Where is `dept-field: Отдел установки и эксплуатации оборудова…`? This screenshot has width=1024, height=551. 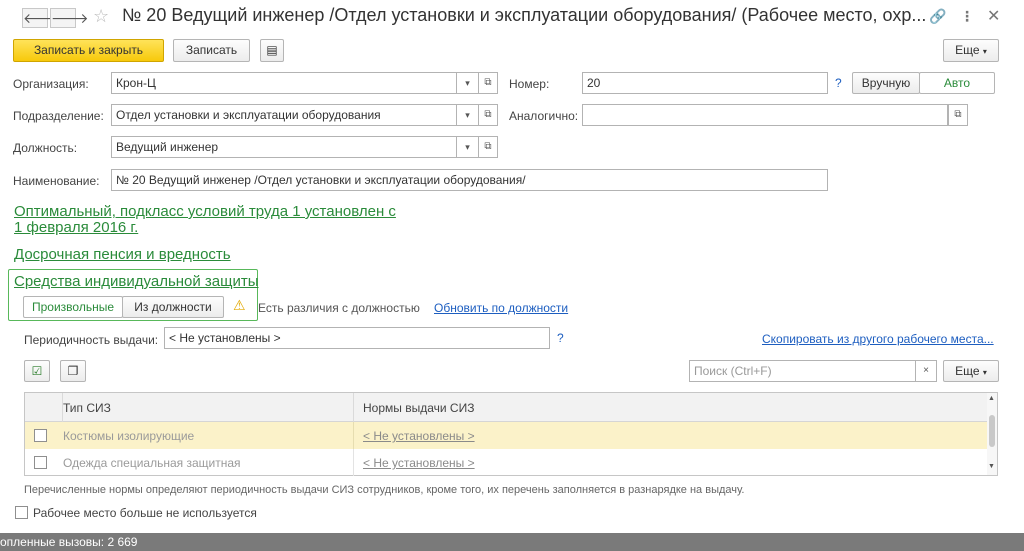 dept-field: Отдел установки и эксплуатации оборудова… is located at coordinates (284, 115).